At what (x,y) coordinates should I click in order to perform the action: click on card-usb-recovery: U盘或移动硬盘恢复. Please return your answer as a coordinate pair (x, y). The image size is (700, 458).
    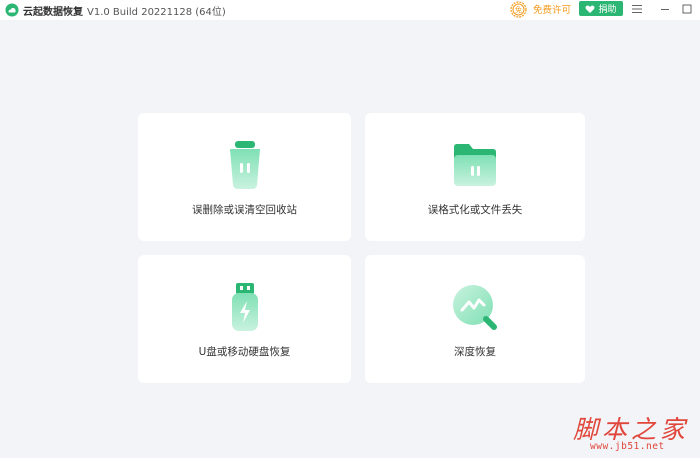
    Looking at the image, I should click on (244, 319).